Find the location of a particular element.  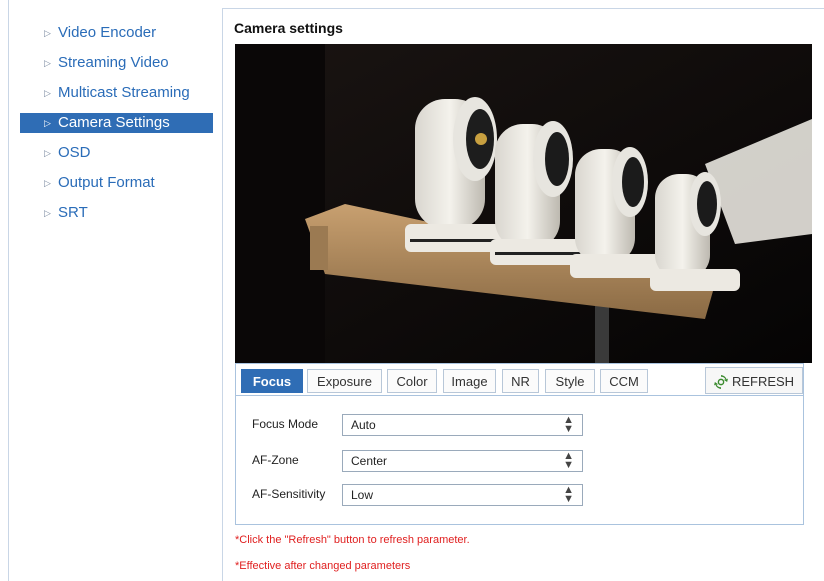

sidebar-item-label: Multicast Streaming is located at coordinates (124, 92).